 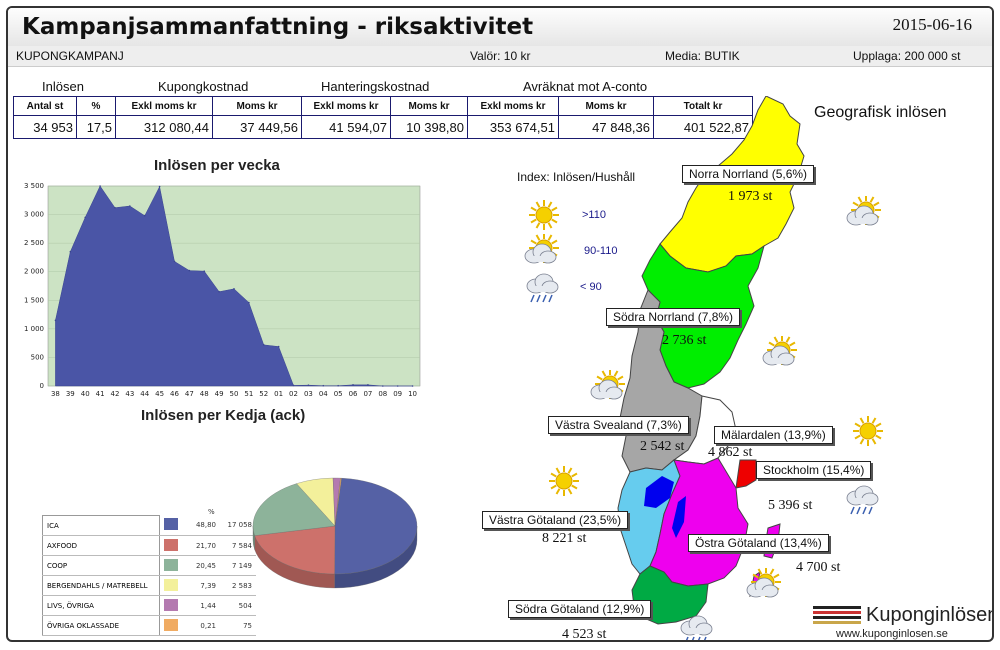 What do you see at coordinates (338, 393) in the screenshot?
I see `x-tick-label: 05` at bounding box center [338, 393].